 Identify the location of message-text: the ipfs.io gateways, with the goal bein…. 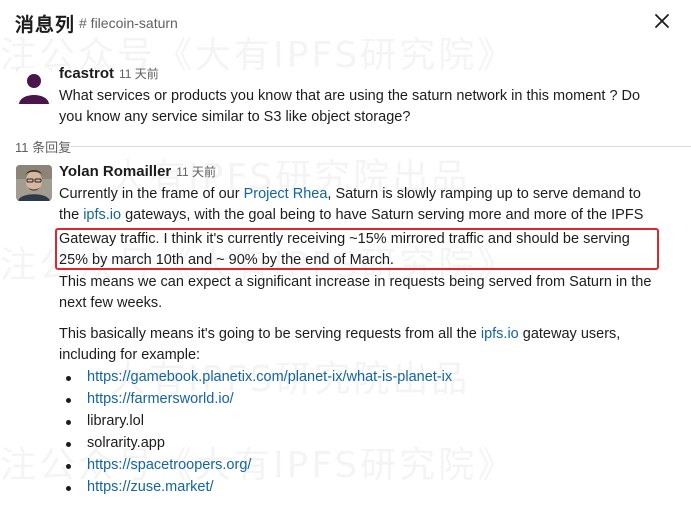
(351, 215).